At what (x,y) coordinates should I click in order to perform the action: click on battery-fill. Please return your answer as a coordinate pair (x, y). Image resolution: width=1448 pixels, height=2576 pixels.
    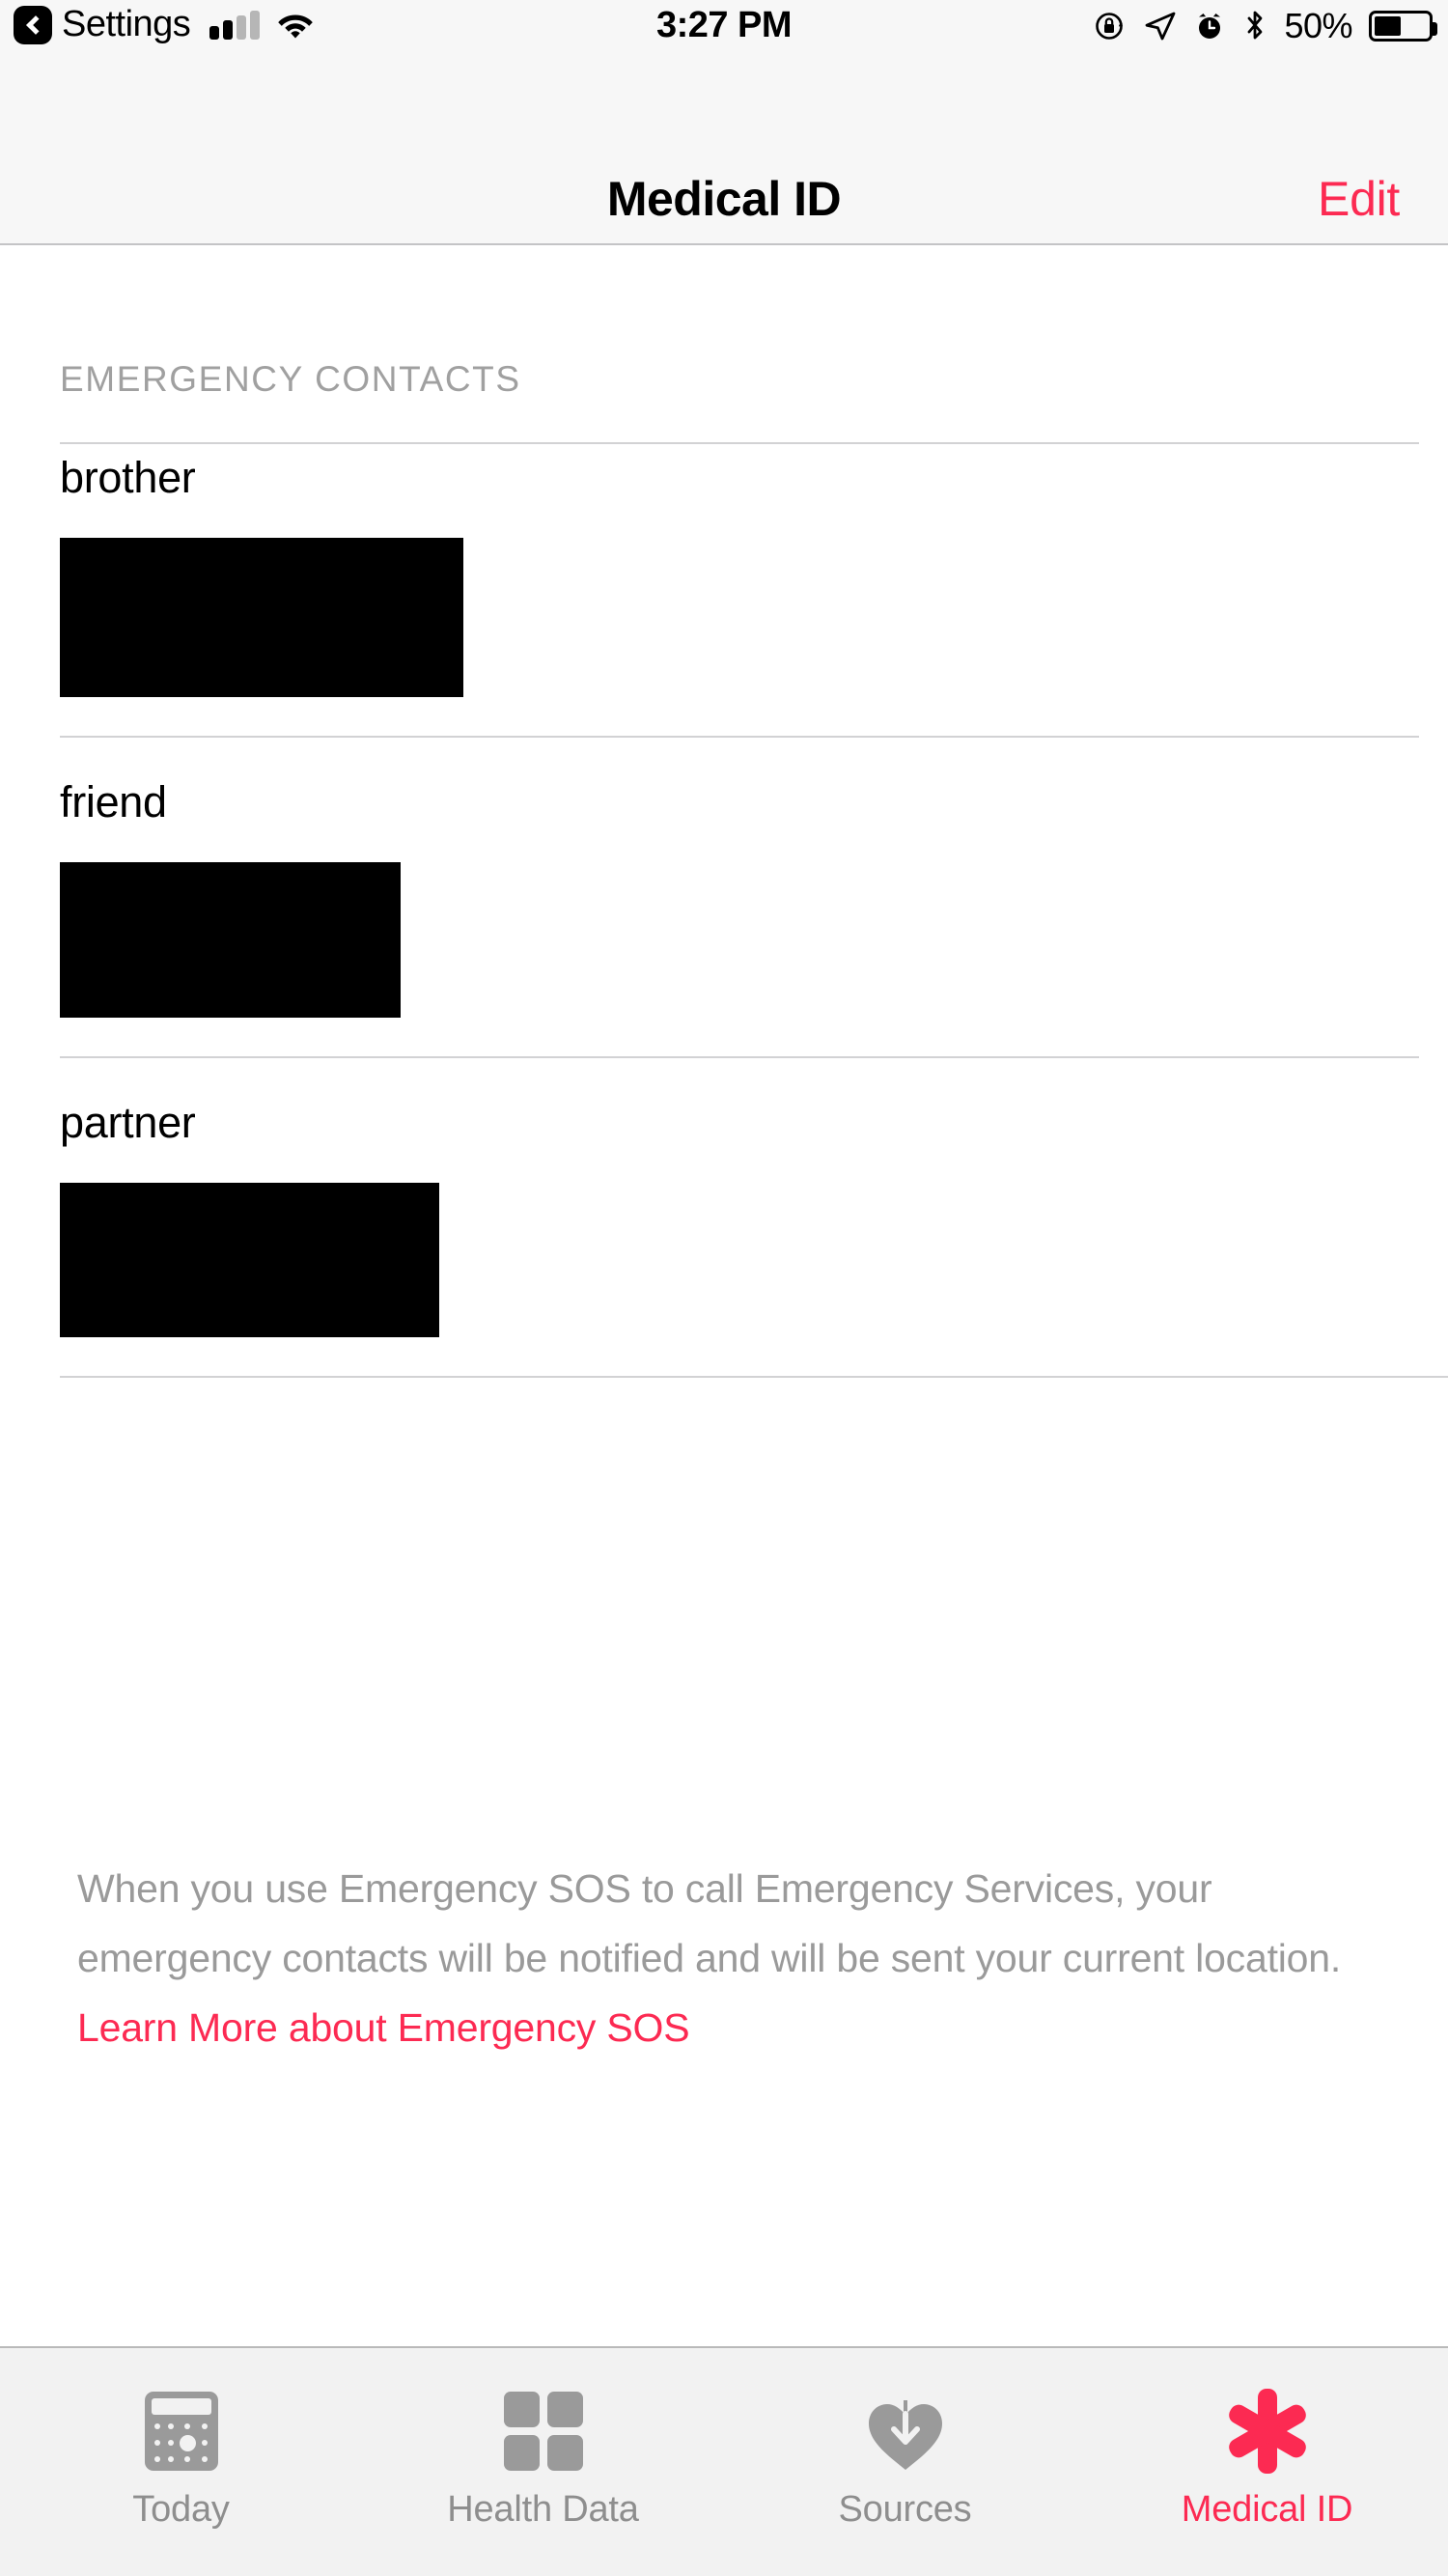
    Looking at the image, I should click on (1388, 26).